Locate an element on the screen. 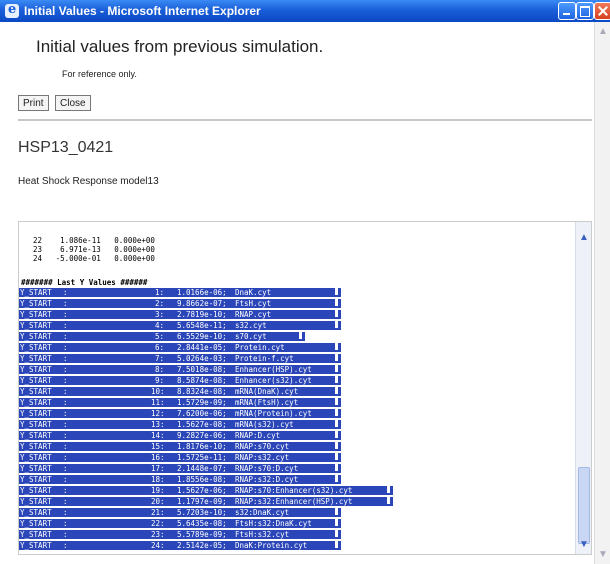  panel-scrollbar: ▲ ▼ is located at coordinates (583, 388).